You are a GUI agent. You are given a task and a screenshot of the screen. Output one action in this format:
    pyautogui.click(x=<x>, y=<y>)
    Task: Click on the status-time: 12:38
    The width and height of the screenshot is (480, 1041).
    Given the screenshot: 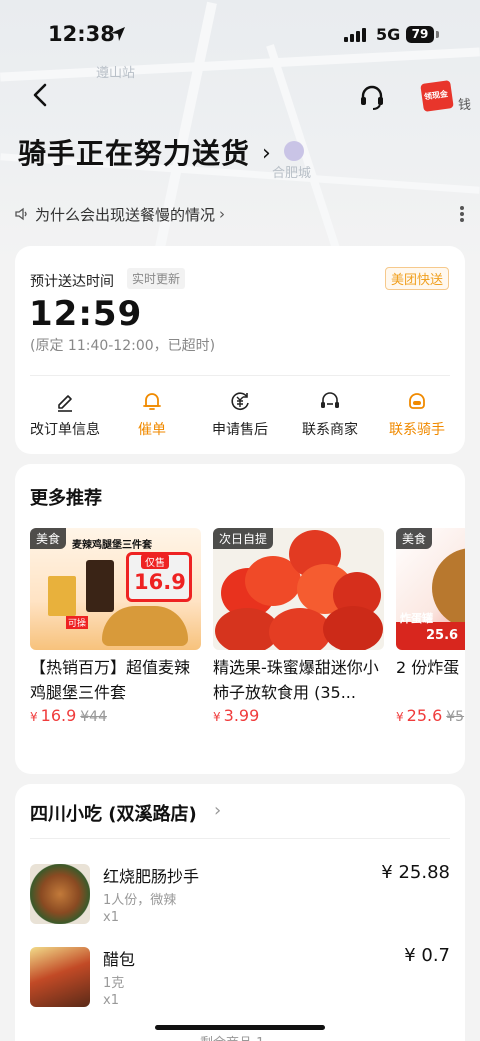 What is the action you would take?
    pyautogui.click(x=81, y=34)
    